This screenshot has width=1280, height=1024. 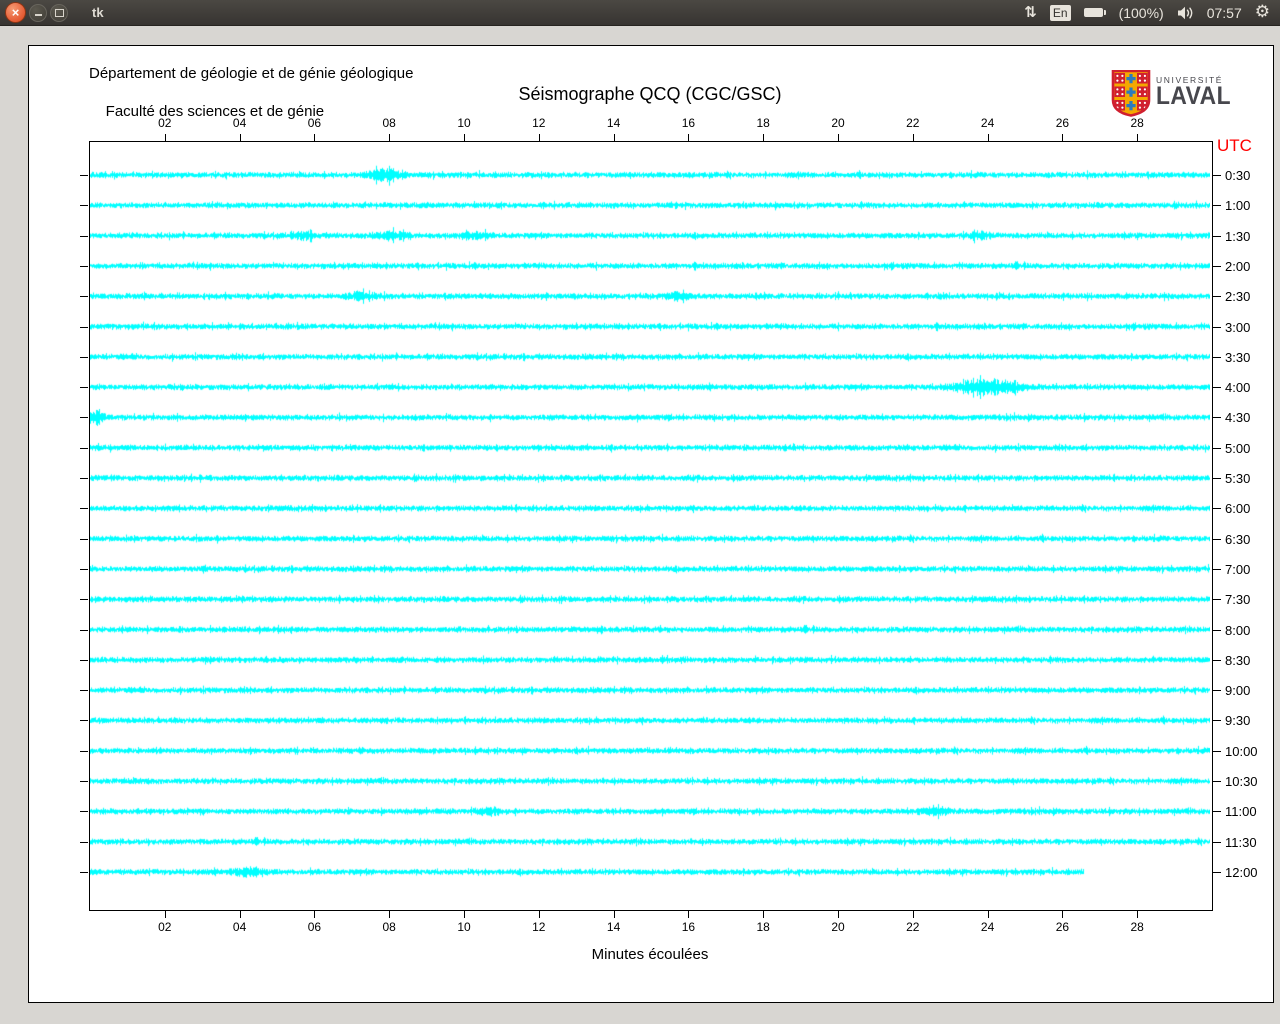 What do you see at coordinates (1238, 266) in the screenshot?
I see `utc-time-label: 2:00` at bounding box center [1238, 266].